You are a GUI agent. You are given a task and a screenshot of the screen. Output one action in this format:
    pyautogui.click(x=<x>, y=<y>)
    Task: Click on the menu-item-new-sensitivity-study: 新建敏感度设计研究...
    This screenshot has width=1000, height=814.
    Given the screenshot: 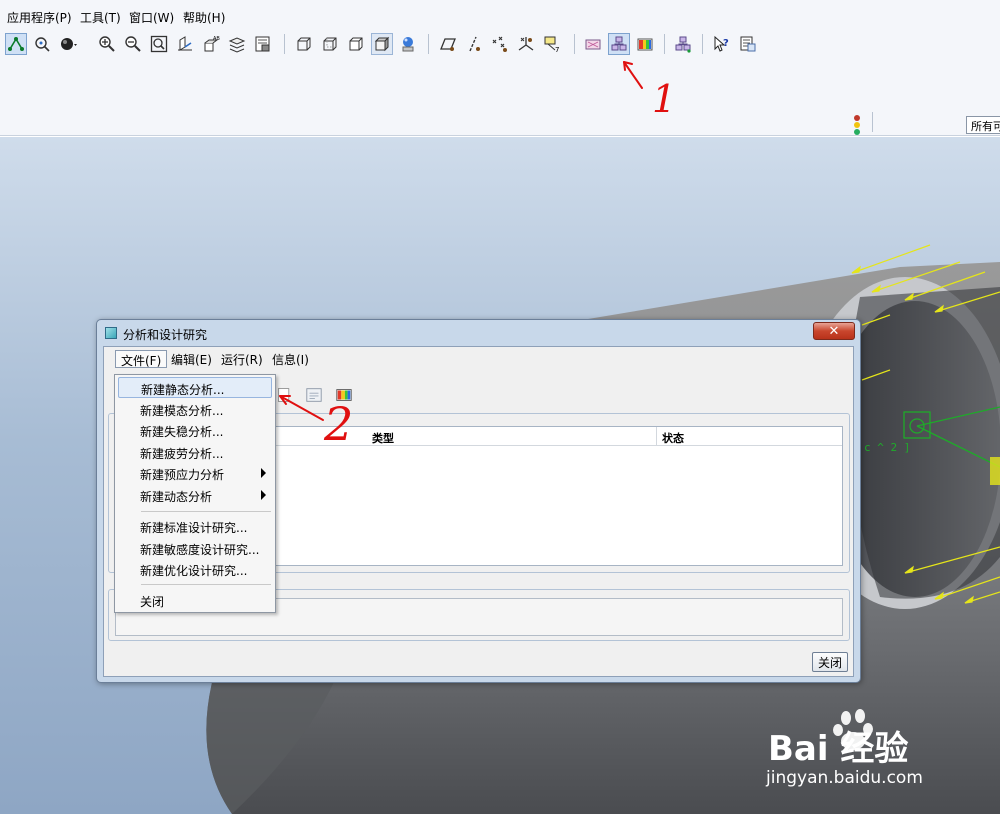 What is the action you would take?
    pyautogui.click(x=195, y=548)
    